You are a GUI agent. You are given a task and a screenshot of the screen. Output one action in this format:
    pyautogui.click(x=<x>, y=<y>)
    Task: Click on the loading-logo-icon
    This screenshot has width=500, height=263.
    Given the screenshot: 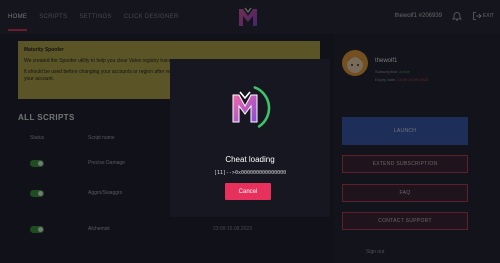 What is the action you would take?
    pyautogui.click(x=251, y=107)
    